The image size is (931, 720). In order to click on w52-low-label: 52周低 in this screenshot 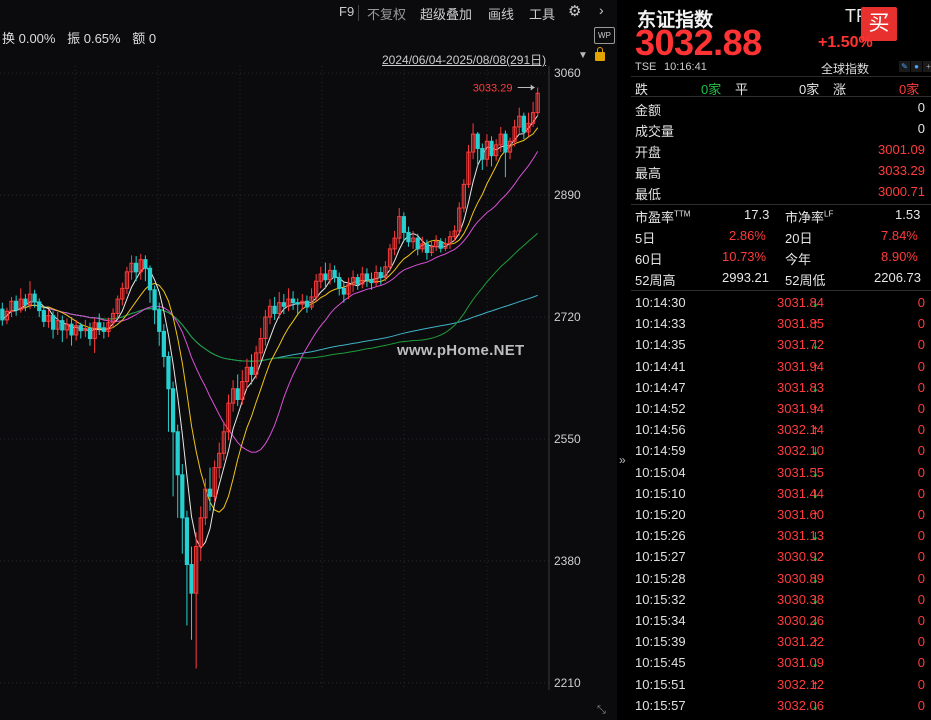, I will do `click(805, 280)`.